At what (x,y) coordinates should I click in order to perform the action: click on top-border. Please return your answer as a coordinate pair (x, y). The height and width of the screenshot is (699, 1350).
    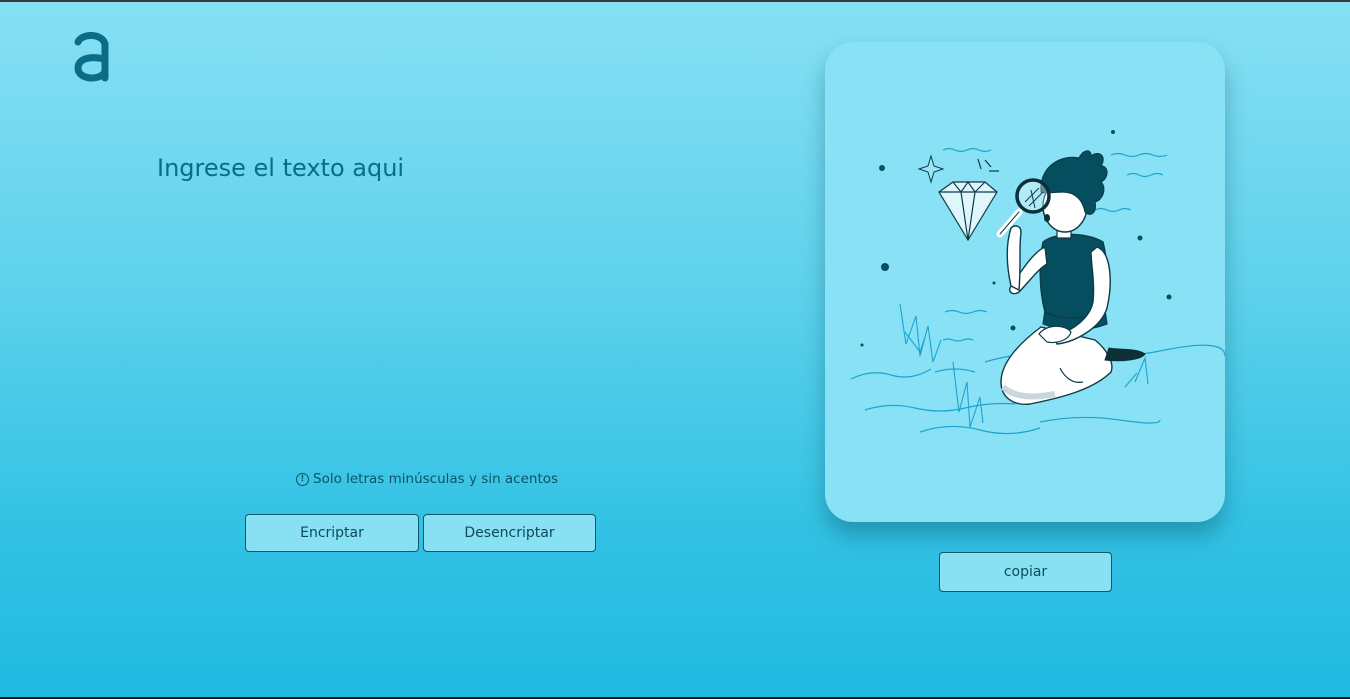
    Looking at the image, I should click on (675, 1).